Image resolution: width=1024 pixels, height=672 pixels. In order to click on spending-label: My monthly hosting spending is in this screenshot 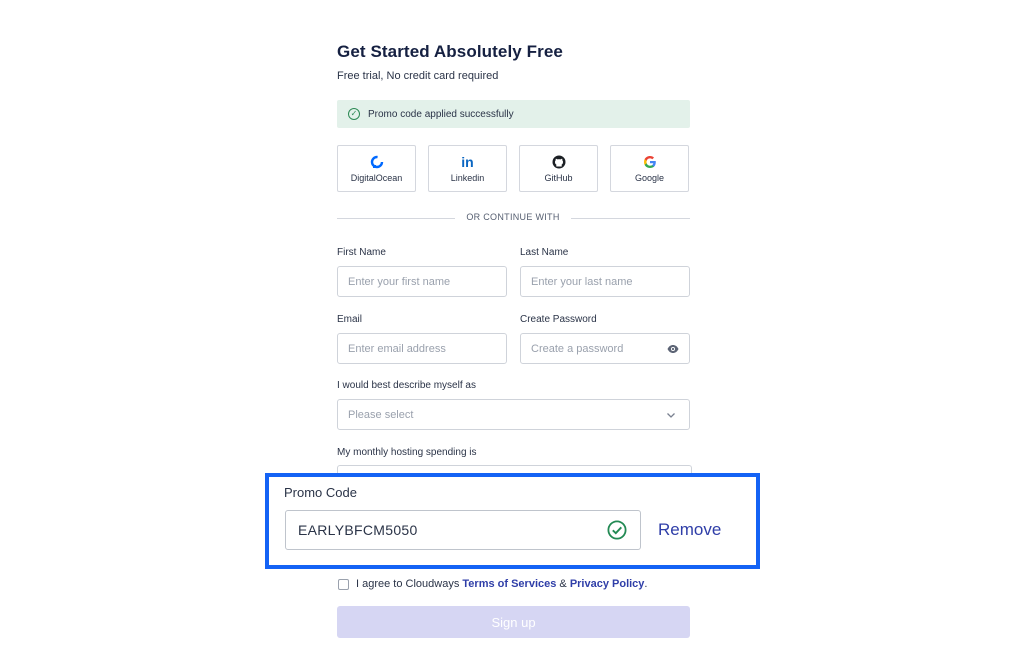, I will do `click(407, 452)`.